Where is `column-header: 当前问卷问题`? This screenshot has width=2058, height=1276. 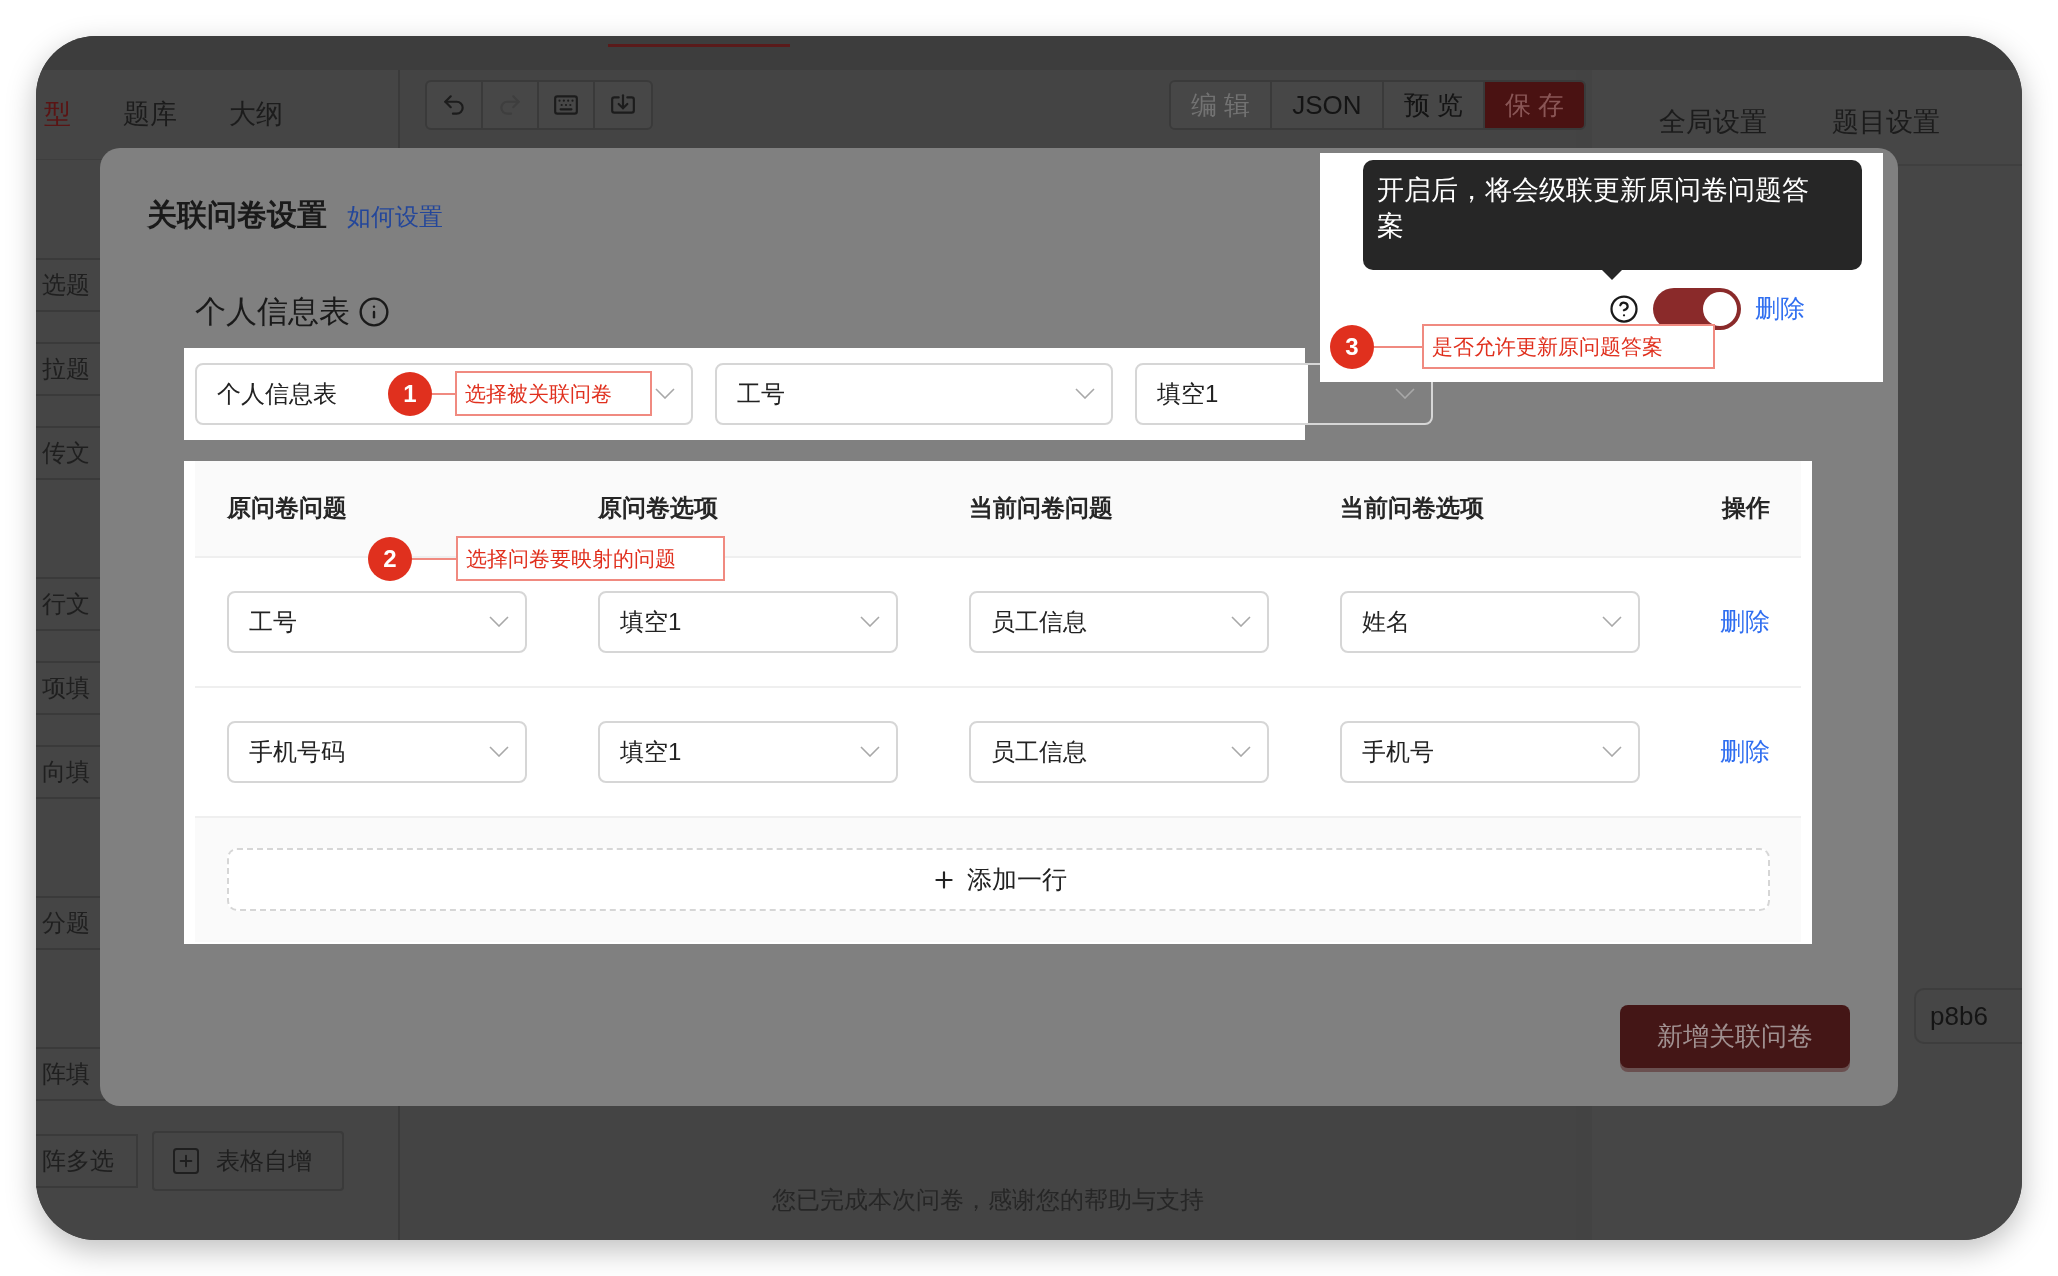
column-header: 当前问卷问题 is located at coordinates (1041, 508).